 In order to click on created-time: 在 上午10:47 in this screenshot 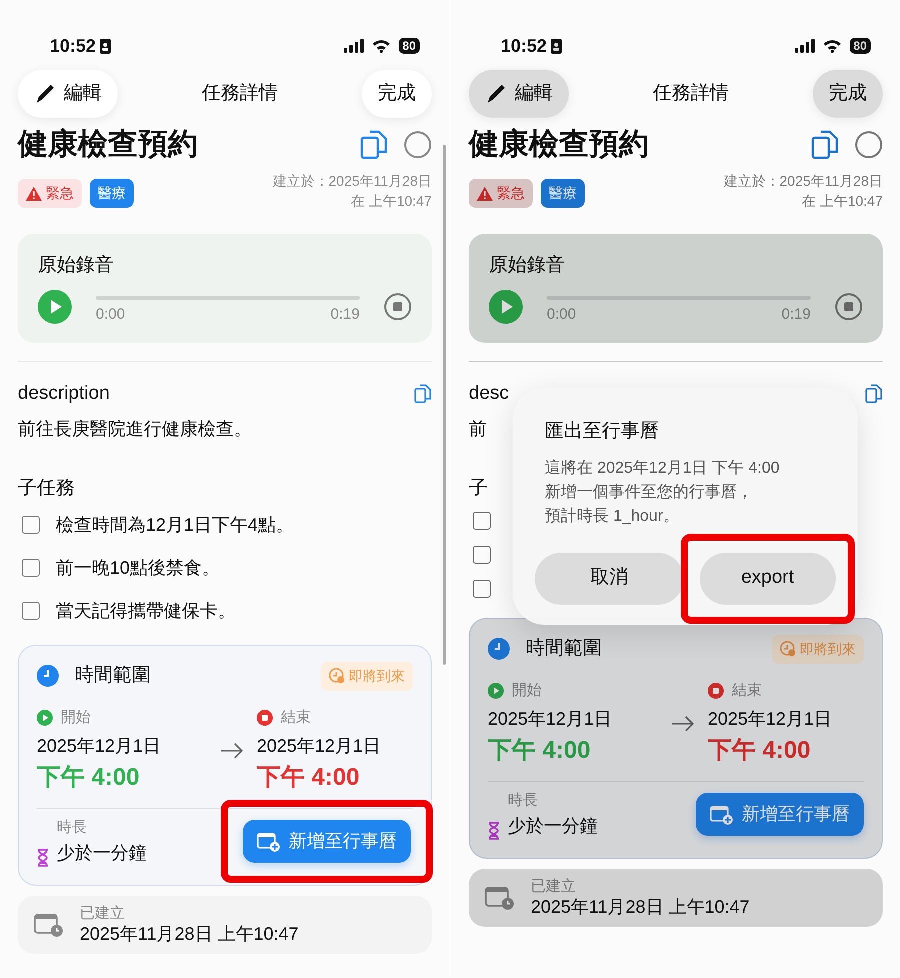, I will do `click(391, 202)`.